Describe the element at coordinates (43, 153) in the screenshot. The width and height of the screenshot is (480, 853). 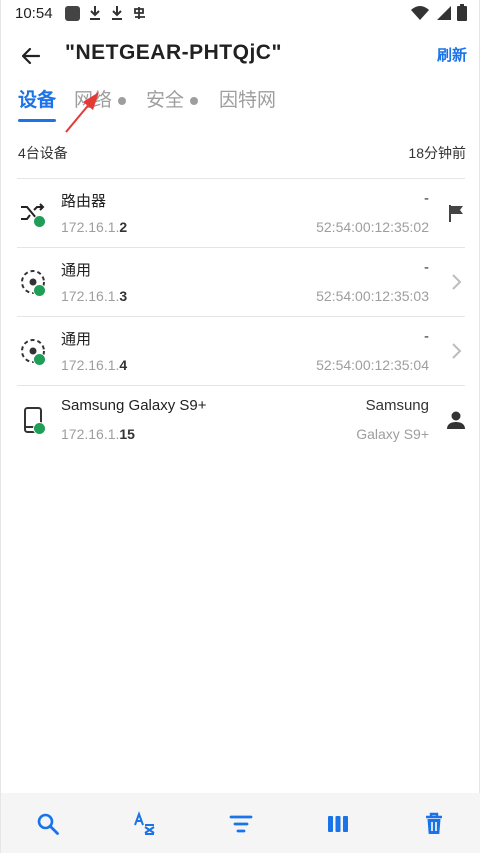
I see `device-count: 4台设备` at that location.